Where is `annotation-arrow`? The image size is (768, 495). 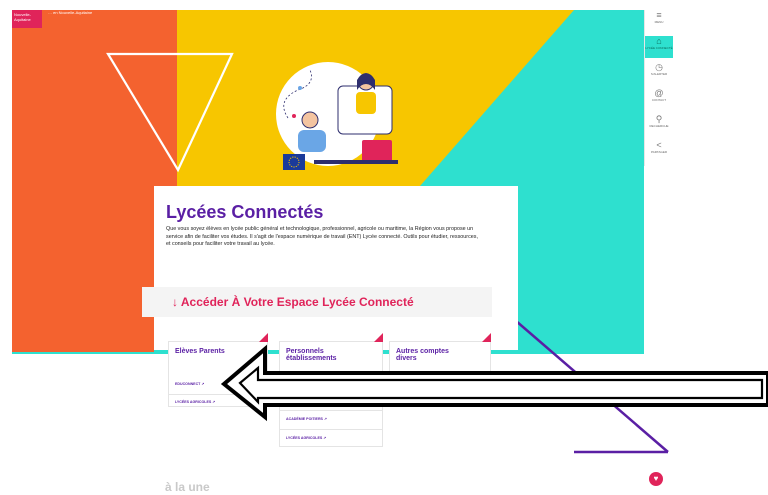 annotation-arrow is located at coordinates (494, 383).